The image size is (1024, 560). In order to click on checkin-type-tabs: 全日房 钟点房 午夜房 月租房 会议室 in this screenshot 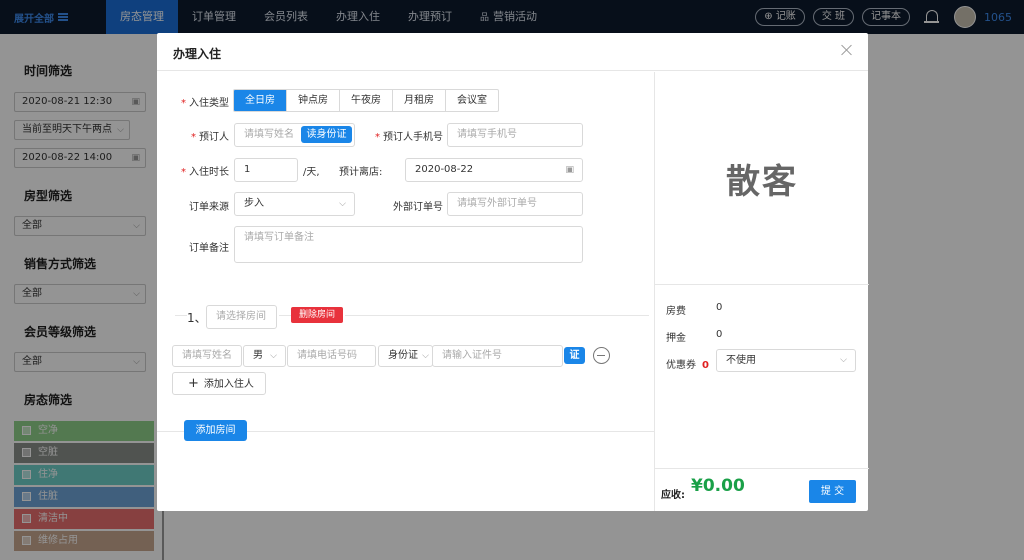, I will do `click(366, 100)`.